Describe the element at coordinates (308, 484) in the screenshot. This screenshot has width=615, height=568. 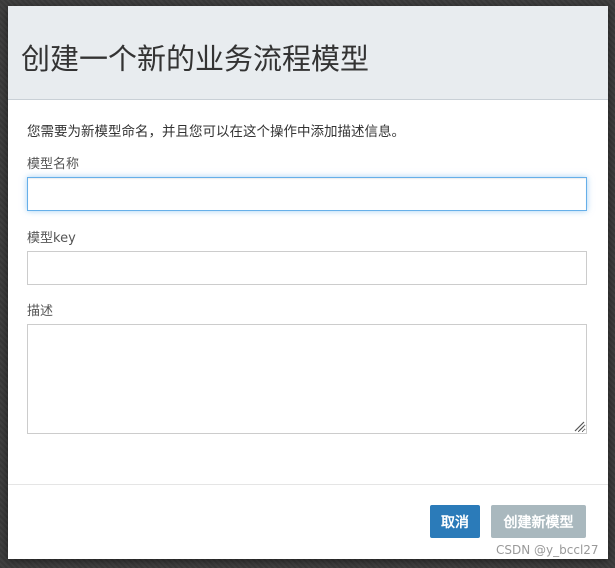
I see `footer-divider` at that location.